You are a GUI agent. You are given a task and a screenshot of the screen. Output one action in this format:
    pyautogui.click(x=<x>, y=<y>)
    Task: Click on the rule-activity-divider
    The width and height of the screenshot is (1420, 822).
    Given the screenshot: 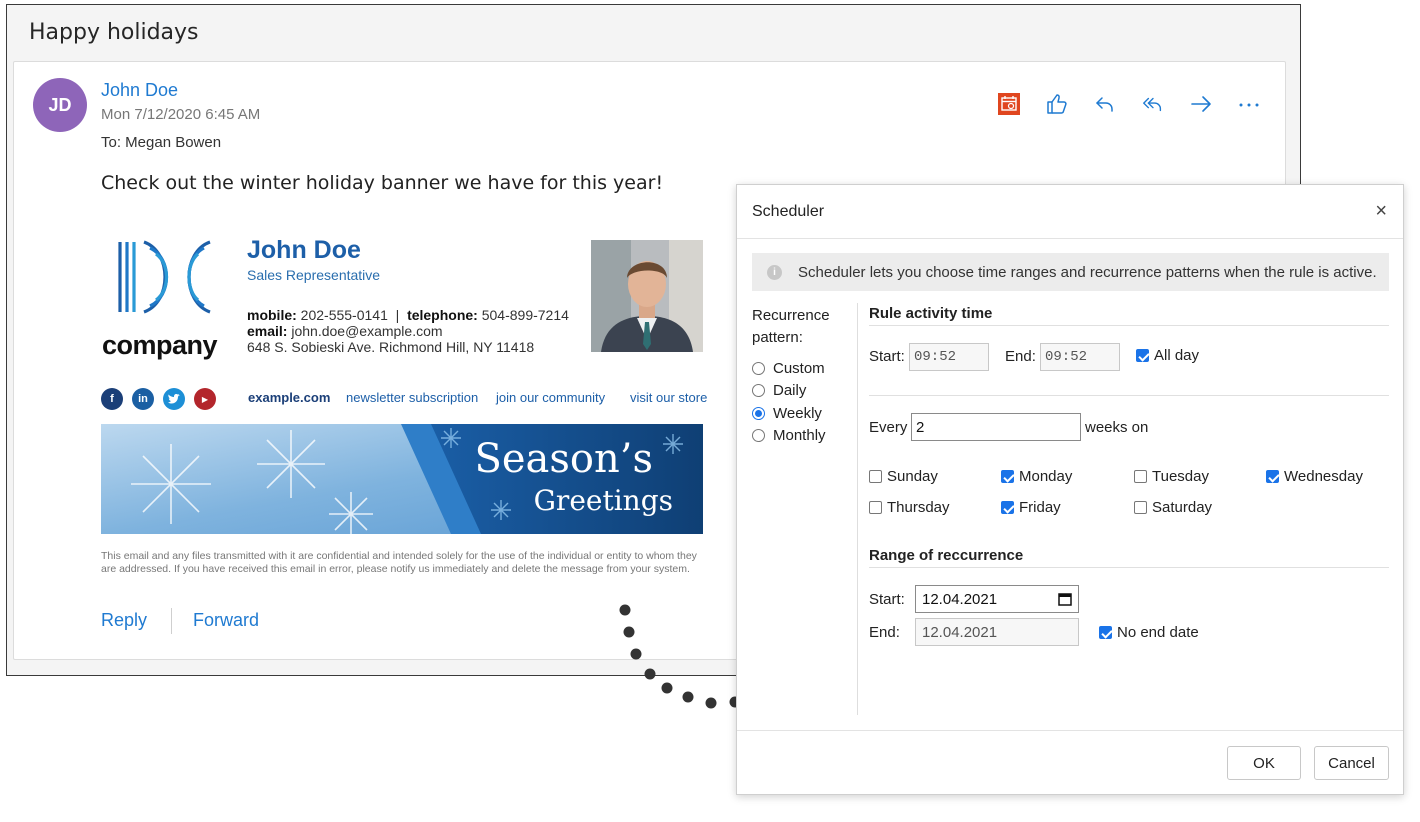 What is the action you would take?
    pyautogui.click(x=1129, y=325)
    